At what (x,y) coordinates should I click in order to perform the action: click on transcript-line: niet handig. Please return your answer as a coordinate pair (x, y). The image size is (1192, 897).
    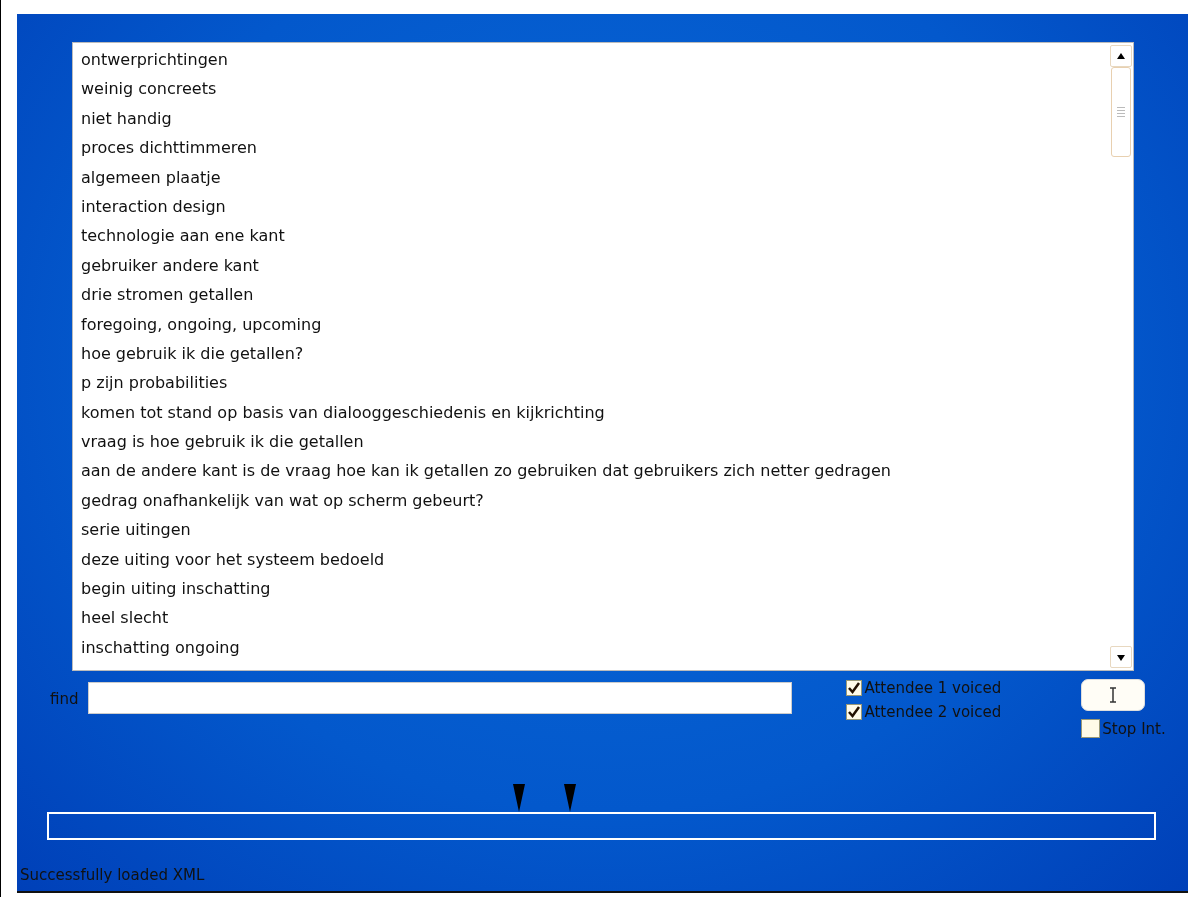
    Looking at the image, I should click on (595, 123).